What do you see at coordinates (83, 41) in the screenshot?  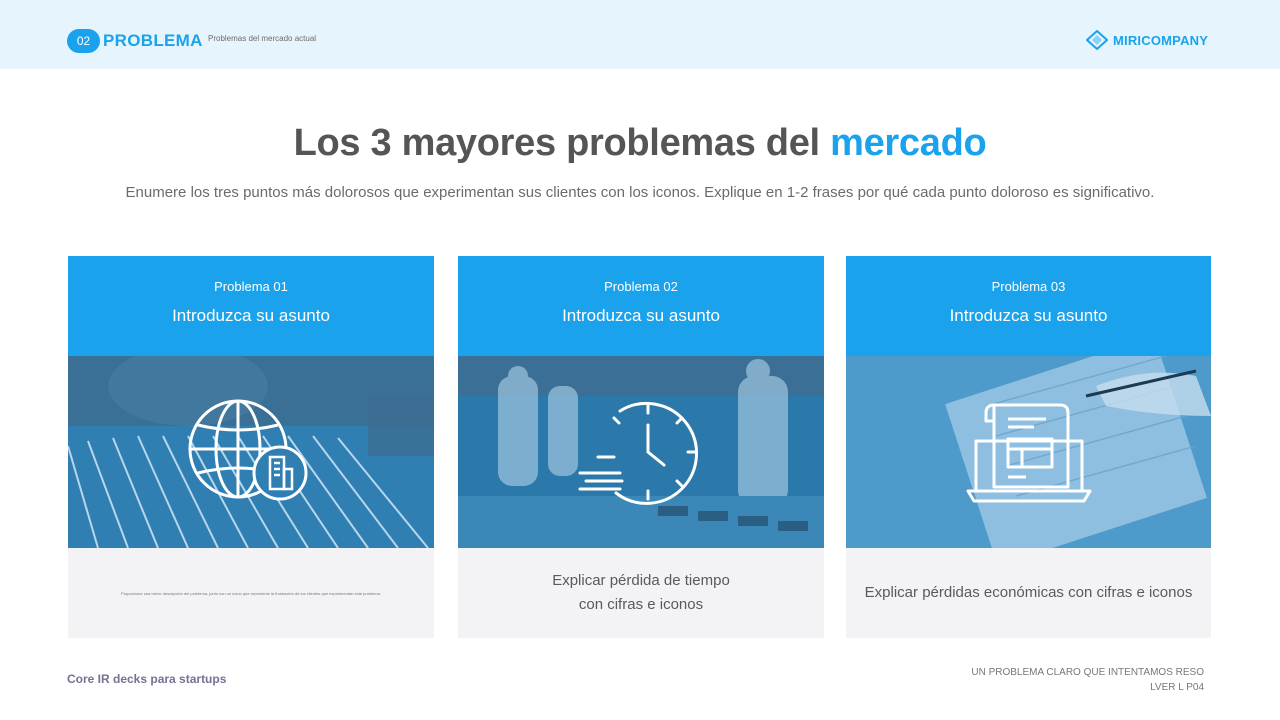 I see `section-number-badge: 02` at bounding box center [83, 41].